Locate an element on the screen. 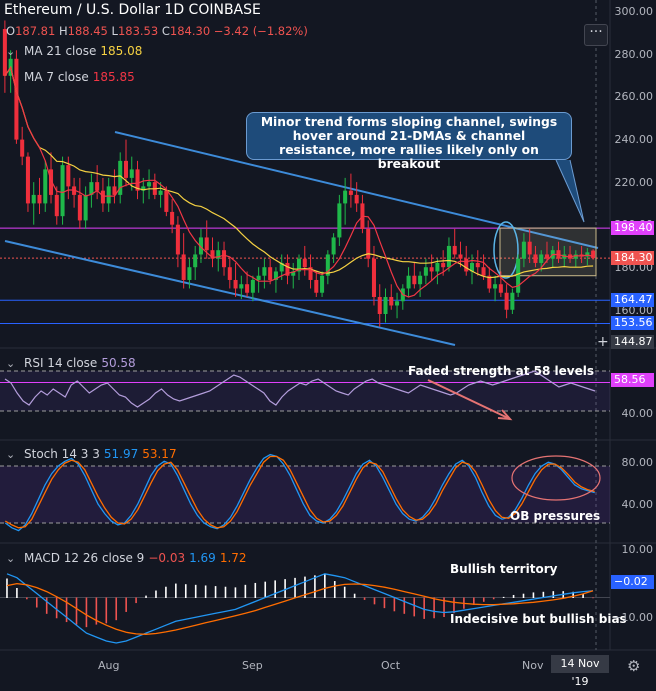 Image resolution: width=656 pixels, height=691 pixels. ohlc-open: 187.81 is located at coordinates (35, 31).